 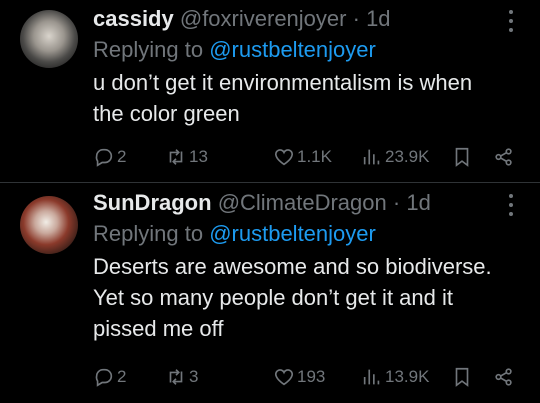 I want to click on like-button: 193, so click(x=299, y=377).